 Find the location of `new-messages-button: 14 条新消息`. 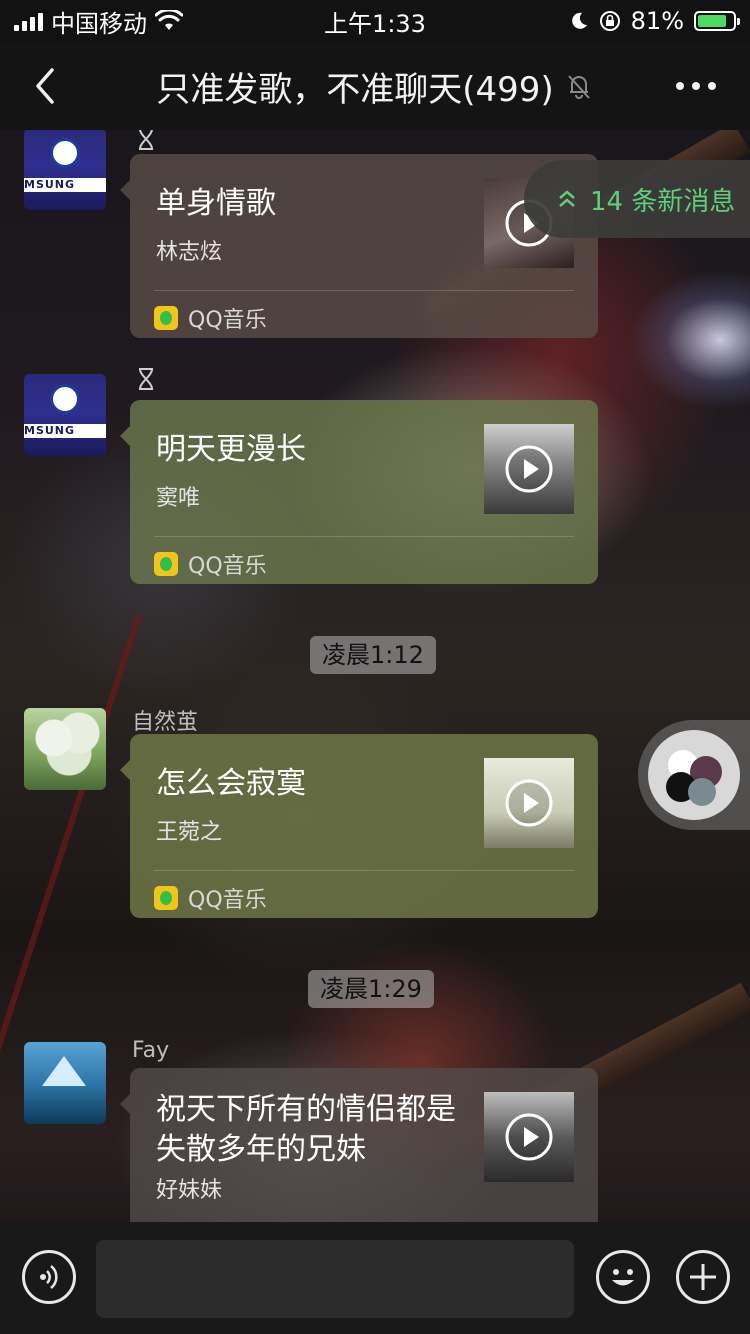

new-messages-button: 14 条新消息 is located at coordinates (637, 199).